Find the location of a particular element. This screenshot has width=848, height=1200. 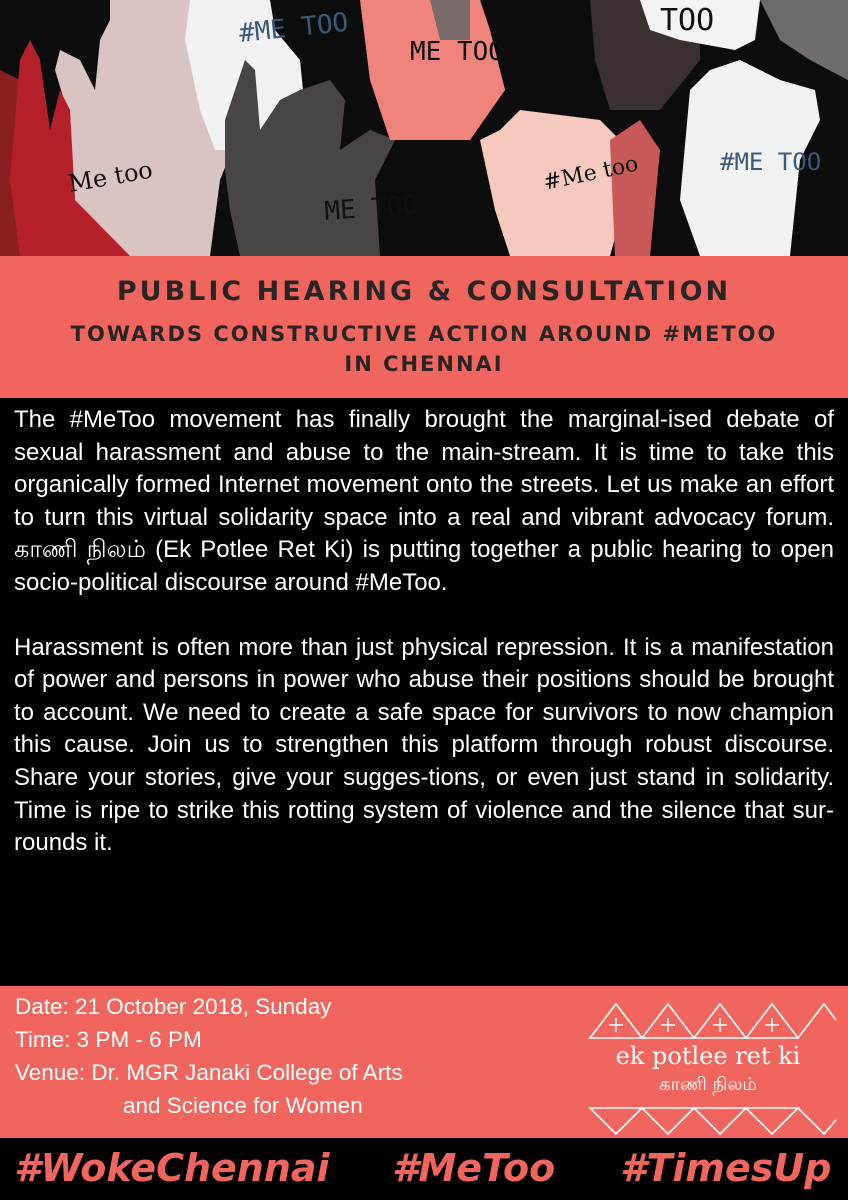

event-time: Time: 3 PM - 6 PM is located at coordinates (108, 1039).